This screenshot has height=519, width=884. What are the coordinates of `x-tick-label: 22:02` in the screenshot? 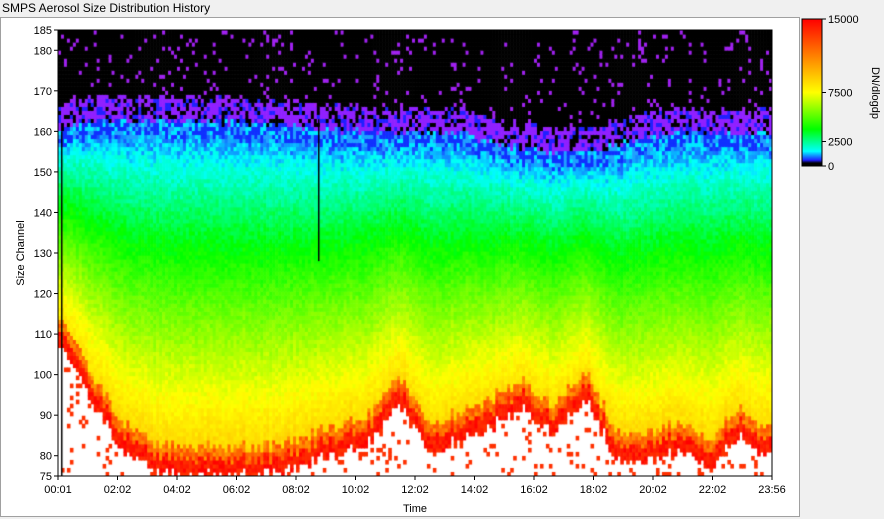 It's located at (713, 490).